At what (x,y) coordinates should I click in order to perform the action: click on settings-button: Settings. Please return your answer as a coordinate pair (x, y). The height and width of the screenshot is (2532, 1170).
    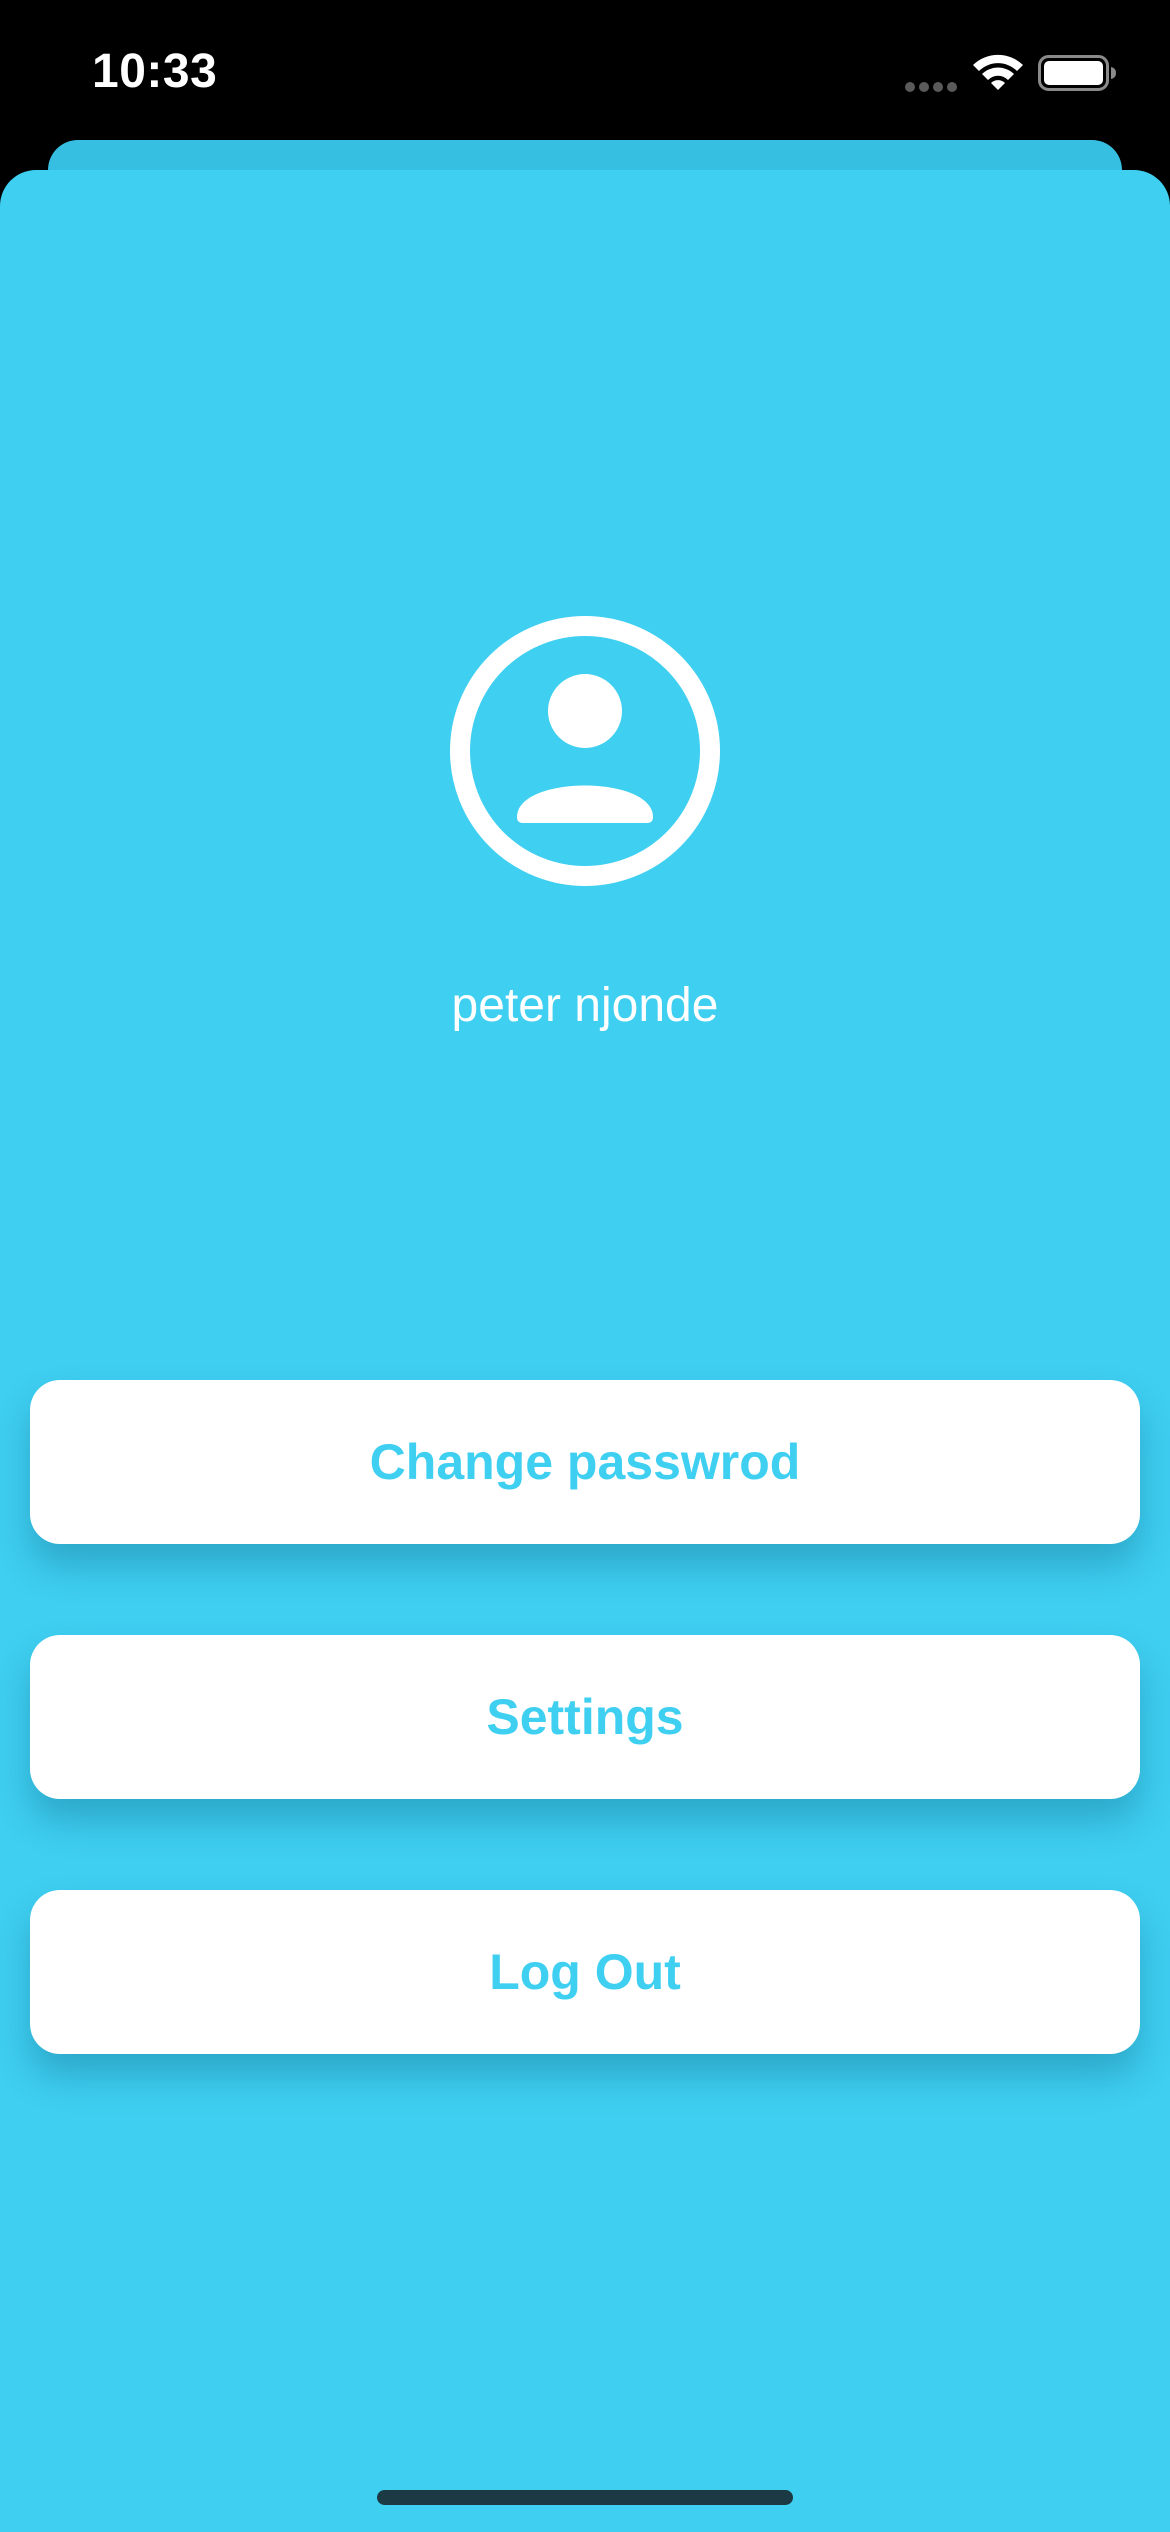
    Looking at the image, I should click on (585, 1717).